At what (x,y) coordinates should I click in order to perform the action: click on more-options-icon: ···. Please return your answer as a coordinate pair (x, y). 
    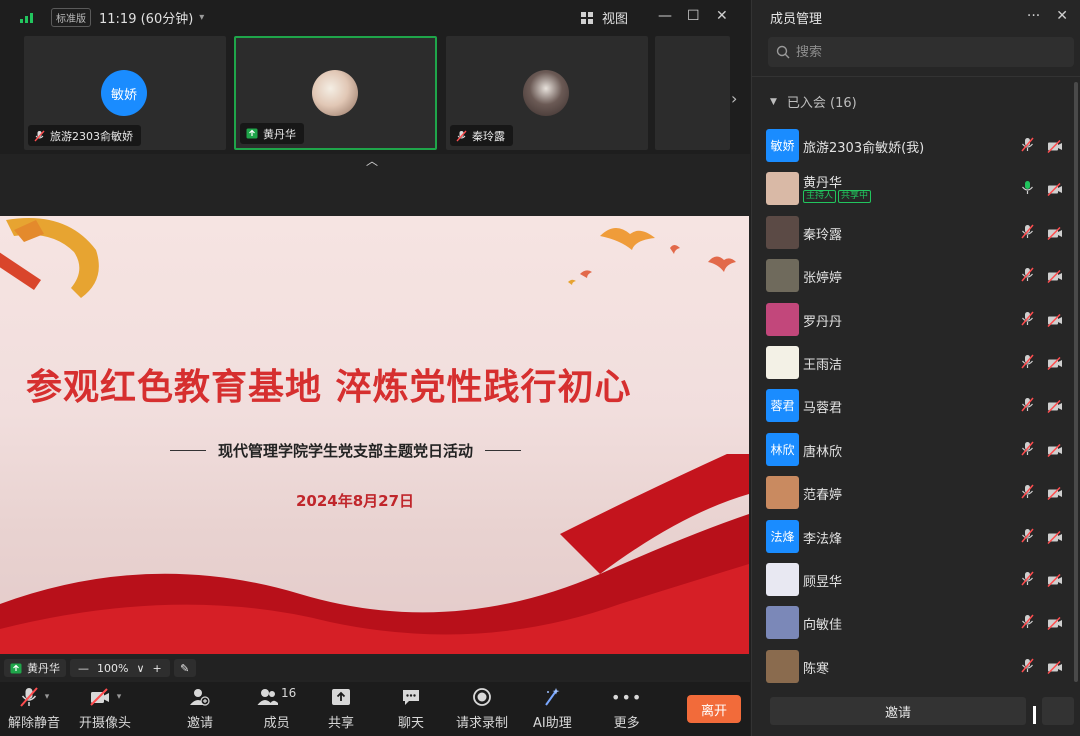
    Looking at the image, I should click on (1033, 16).